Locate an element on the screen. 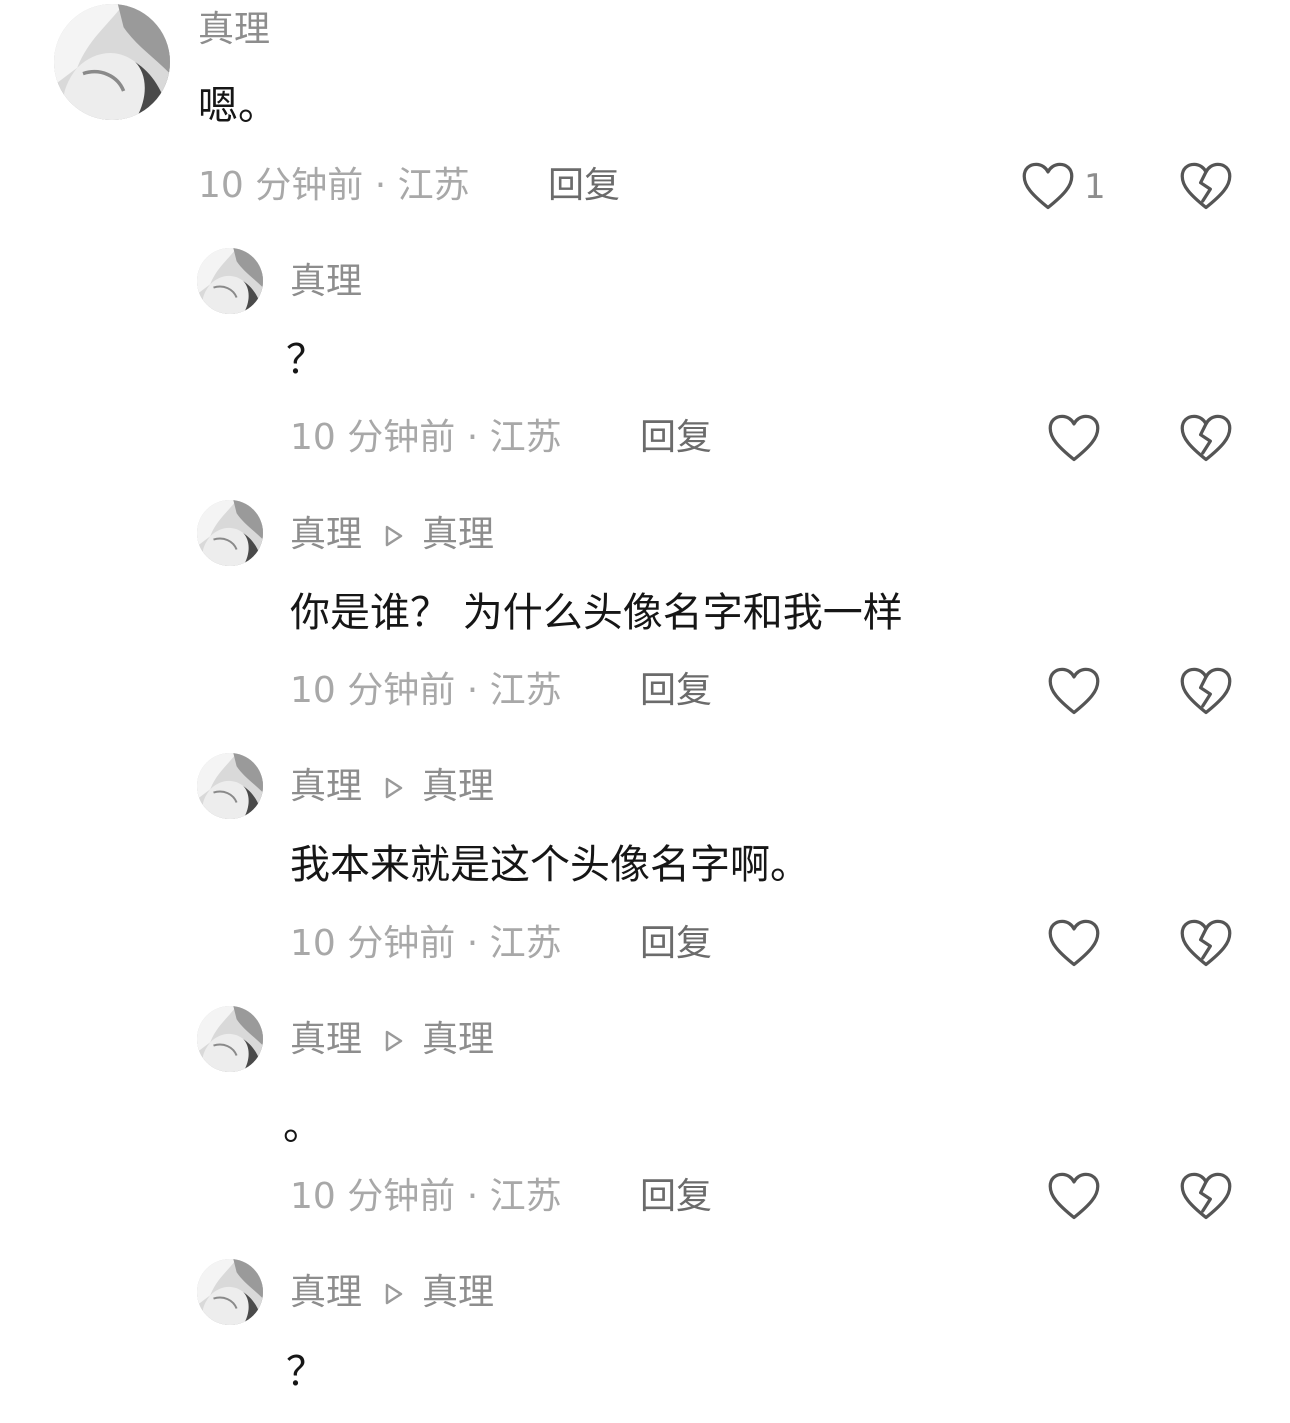 Image resolution: width=1290 pixels, height=1423 pixels. comment-text: 。 is located at coordinates (303, 1126).